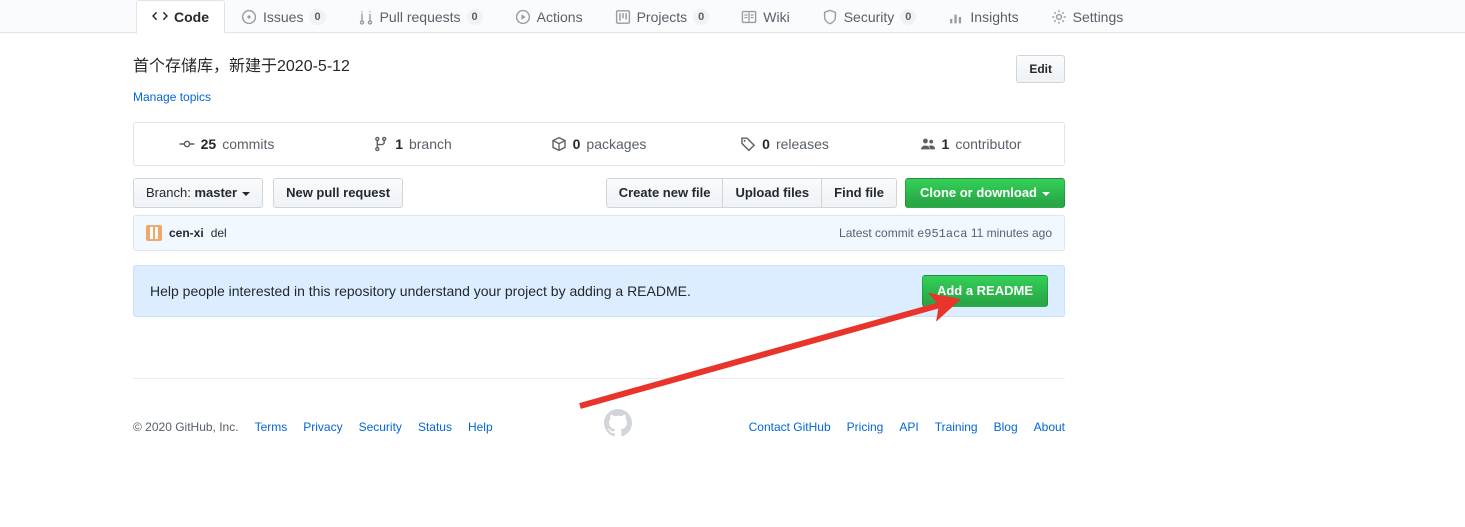 This screenshot has width=1465, height=527. Describe the element at coordinates (773, 193) in the screenshot. I see `upload-files-button: Upload files` at that location.